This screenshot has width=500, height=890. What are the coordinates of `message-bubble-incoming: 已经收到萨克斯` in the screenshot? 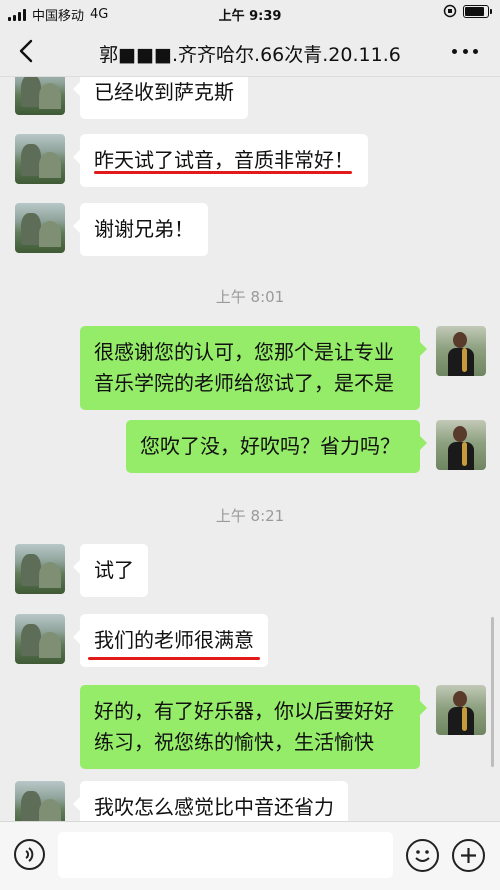 It's located at (160, 98).